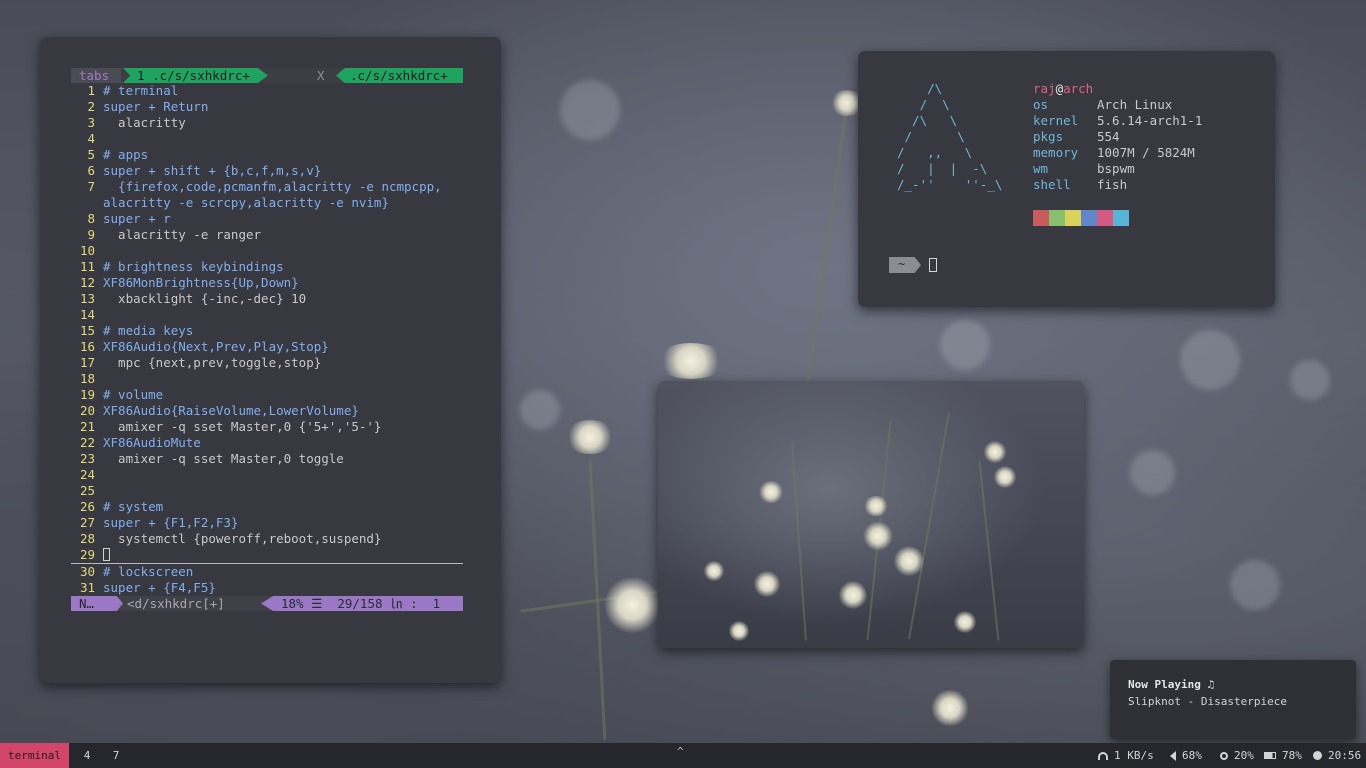  I want to click on tab-close-button: X, so click(324, 75).